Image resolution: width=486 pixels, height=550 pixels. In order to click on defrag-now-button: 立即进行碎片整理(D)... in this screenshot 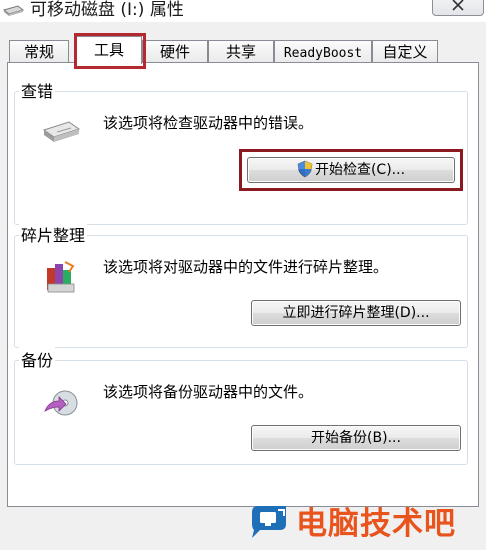, I will do `click(356, 313)`.